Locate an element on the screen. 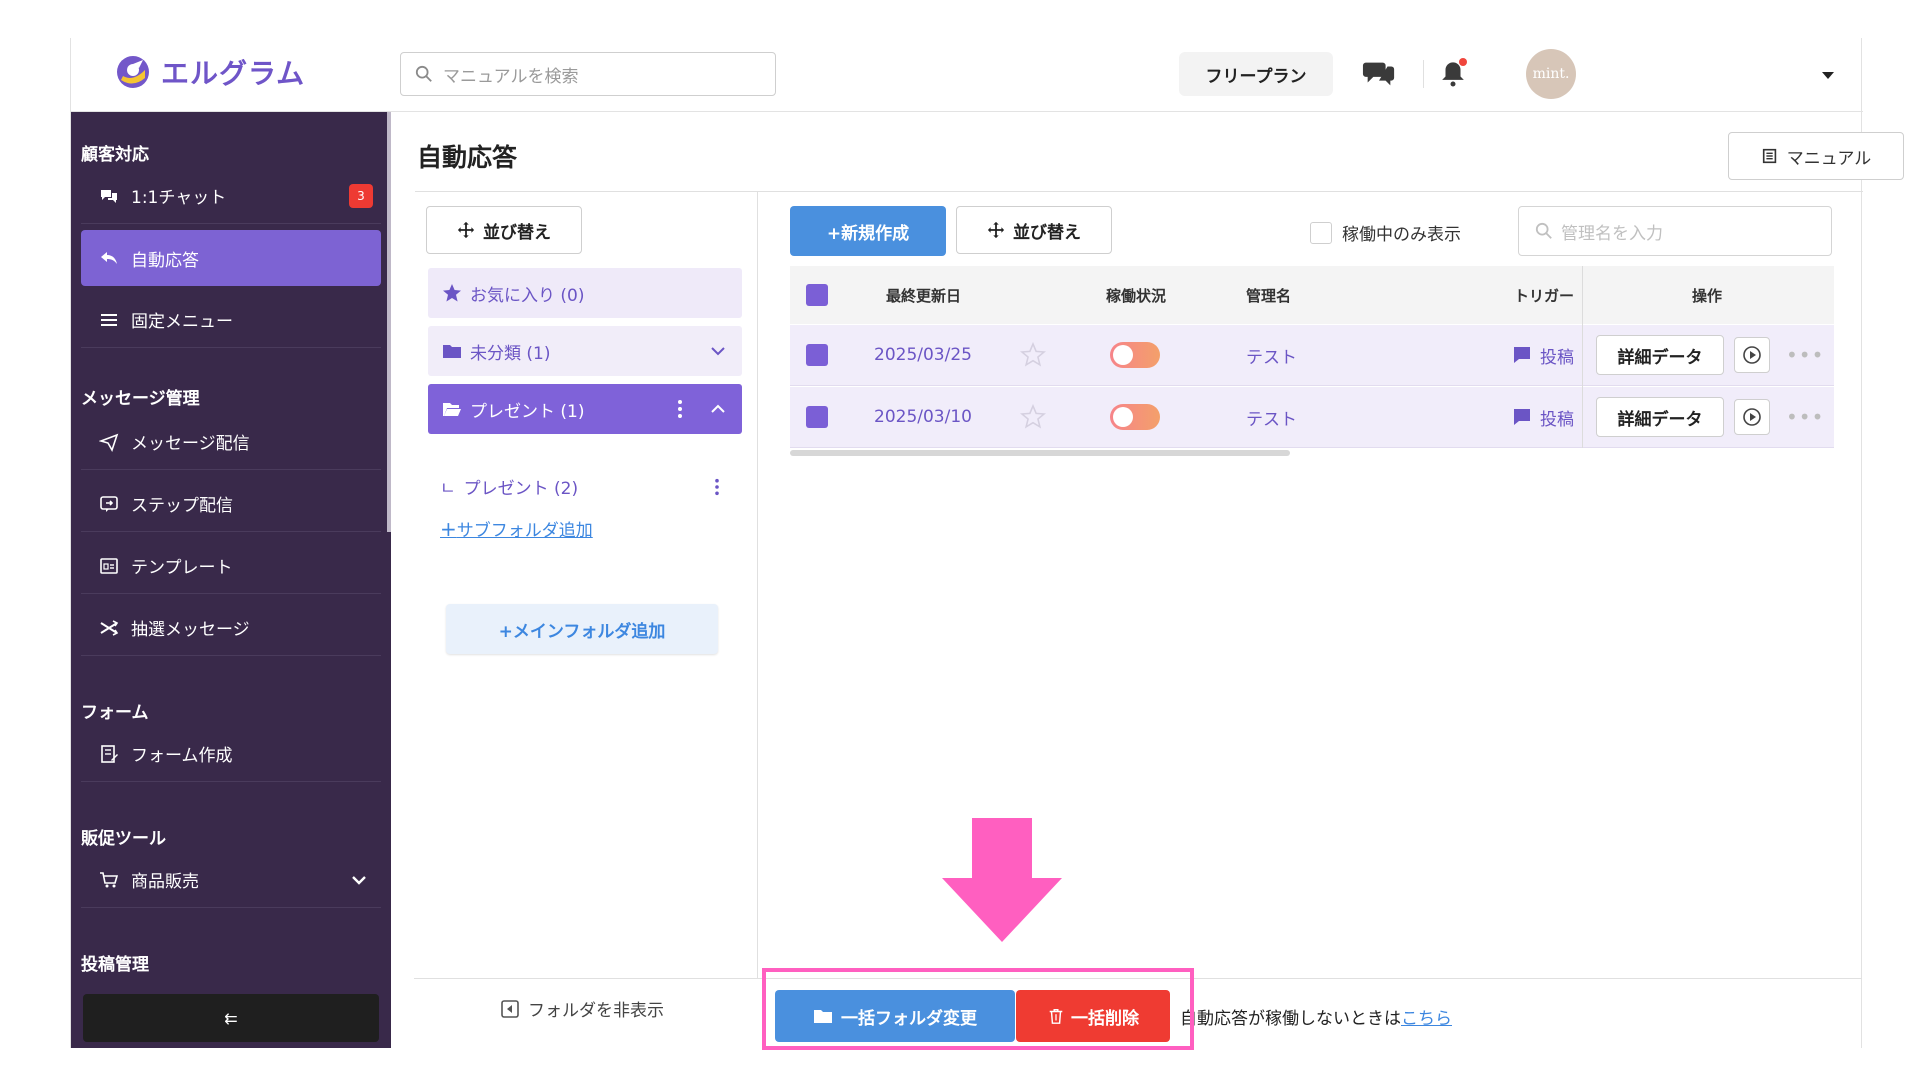 The width and height of the screenshot is (1920, 1080). sidebar-item-label: 抽選メッセージ is located at coordinates (190, 630).